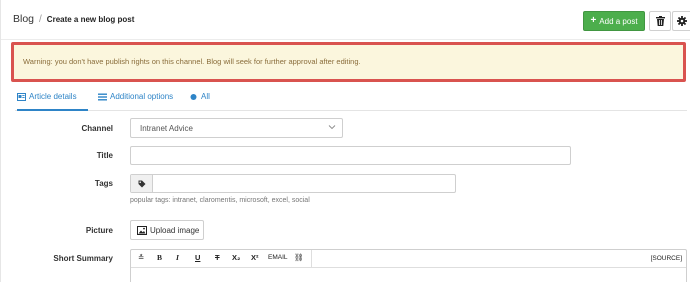  Describe the element at coordinates (236, 258) in the screenshot. I see `subscript-button: X₂` at that location.